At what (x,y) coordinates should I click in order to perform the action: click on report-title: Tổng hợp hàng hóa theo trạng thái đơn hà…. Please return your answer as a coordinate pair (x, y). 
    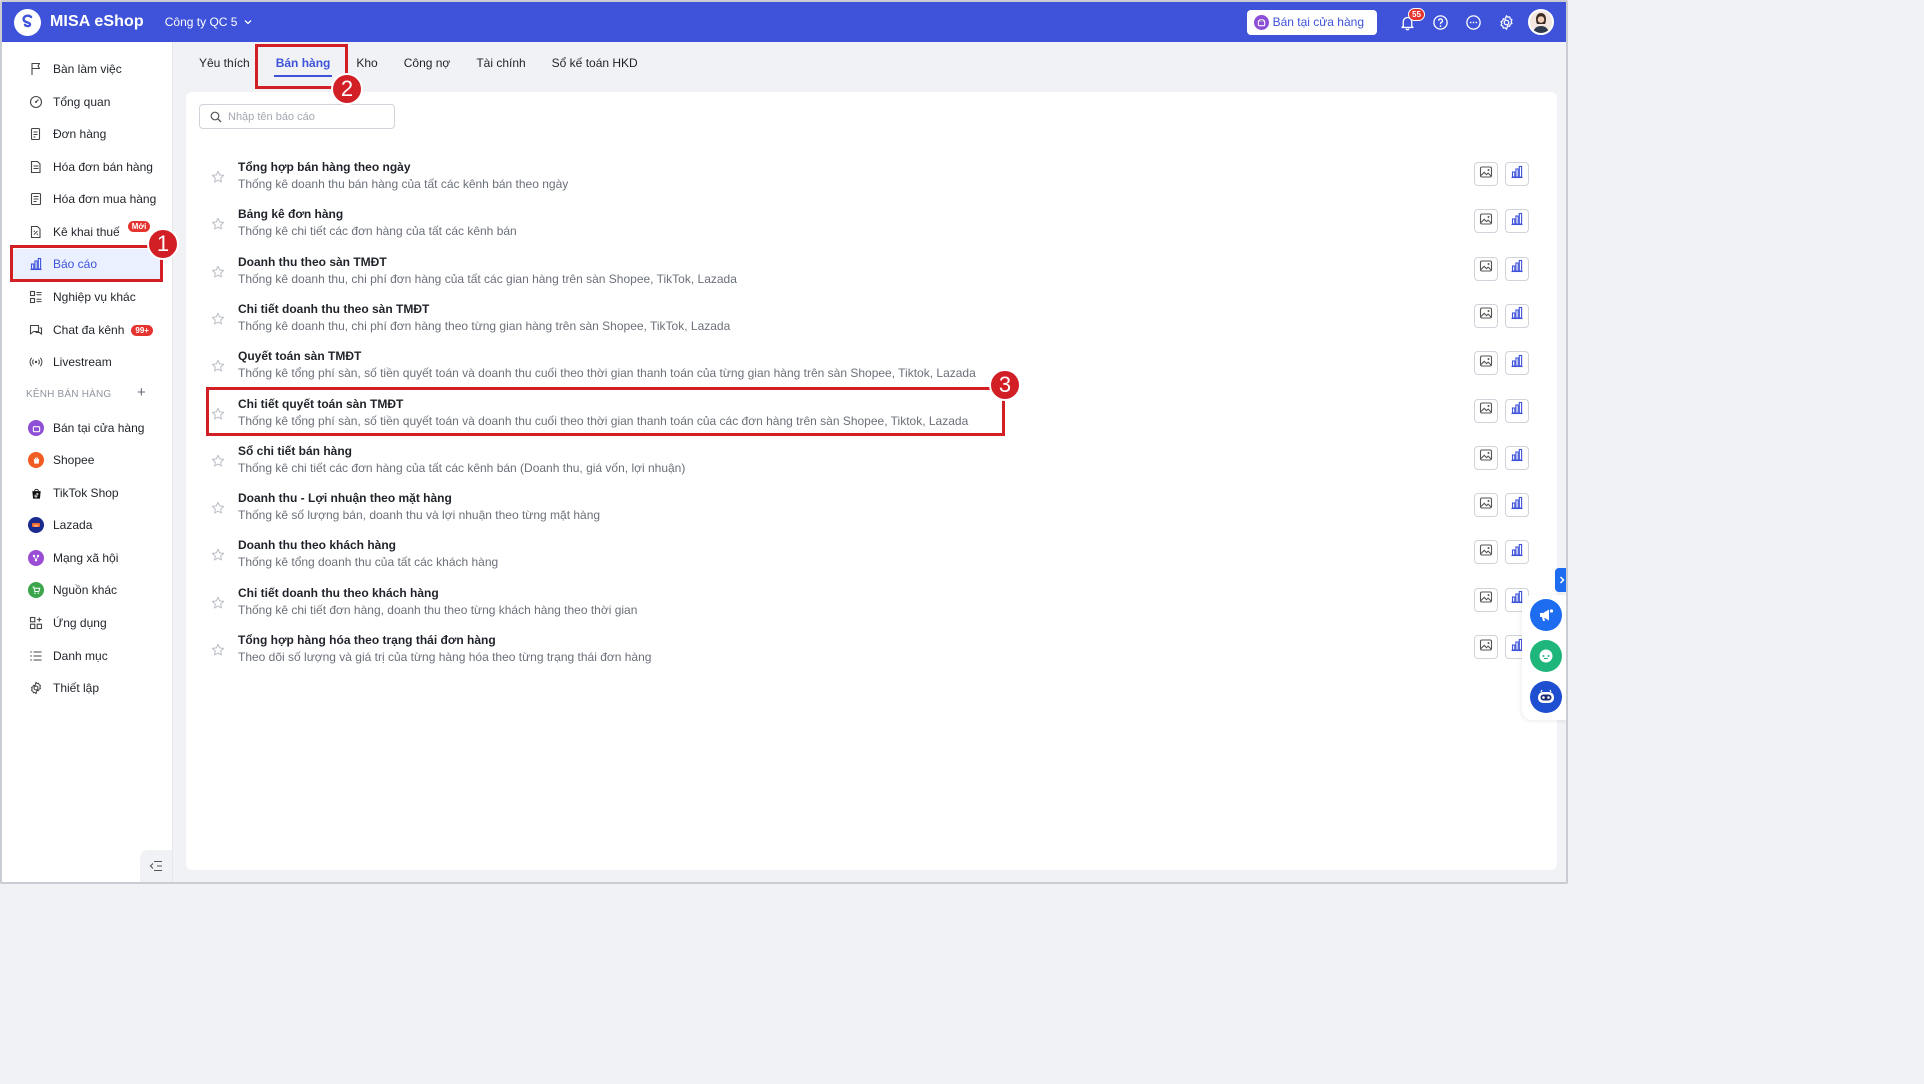
    Looking at the image, I should click on (367, 640).